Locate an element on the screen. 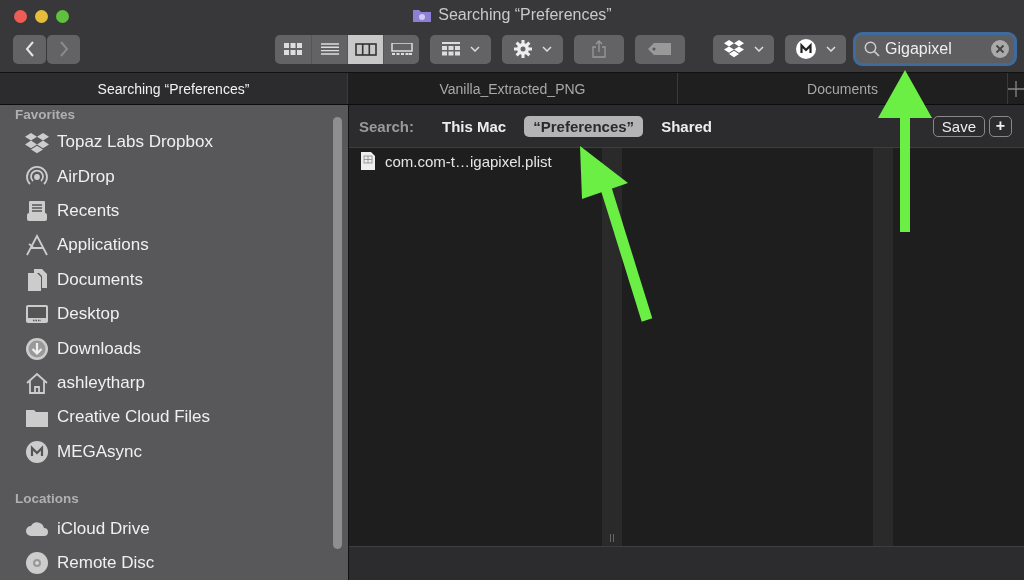 The width and height of the screenshot is (1024, 580). tab: Vanilla_Extracted_PNG is located at coordinates (511, 88).